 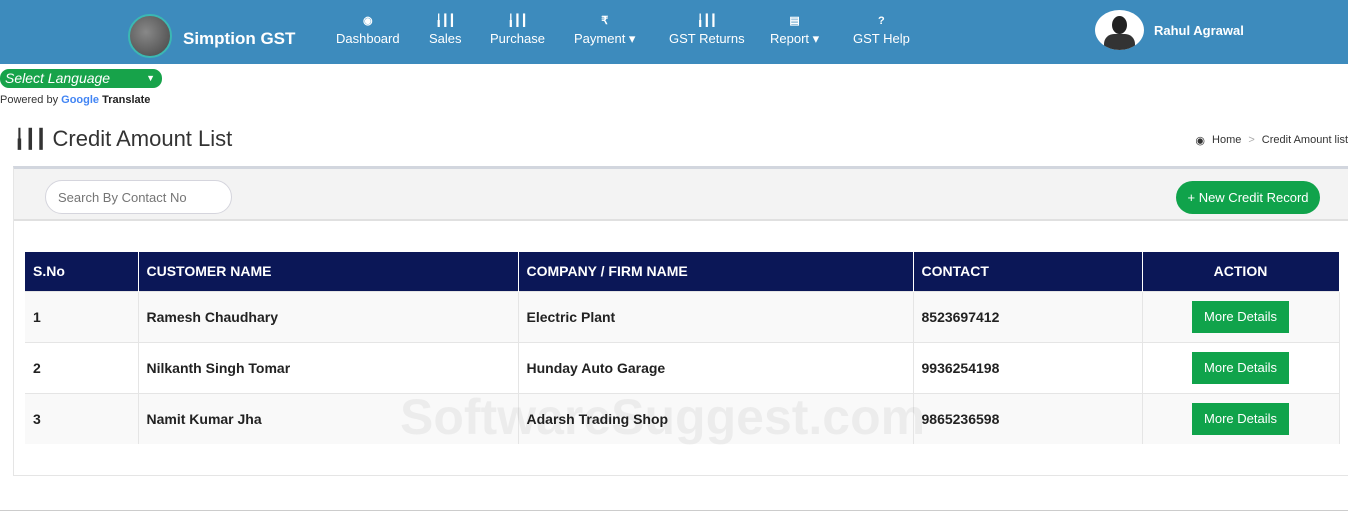 I want to click on question-icon: ?, so click(x=881, y=21).